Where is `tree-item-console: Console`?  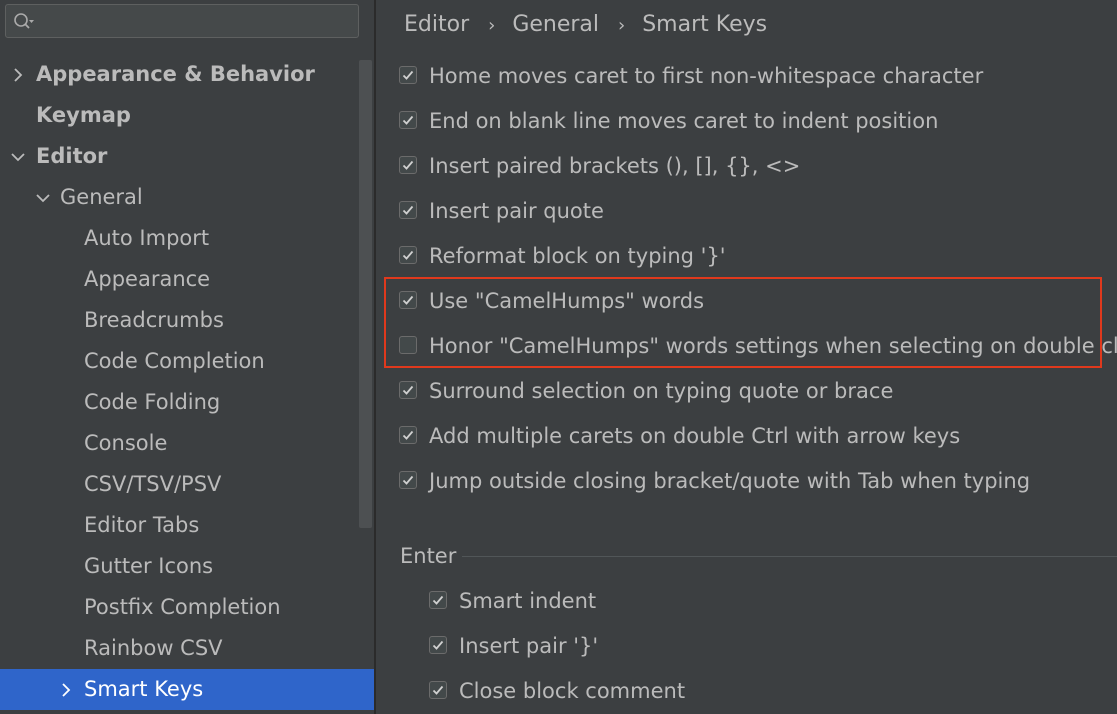
tree-item-console: Console is located at coordinates (187, 443).